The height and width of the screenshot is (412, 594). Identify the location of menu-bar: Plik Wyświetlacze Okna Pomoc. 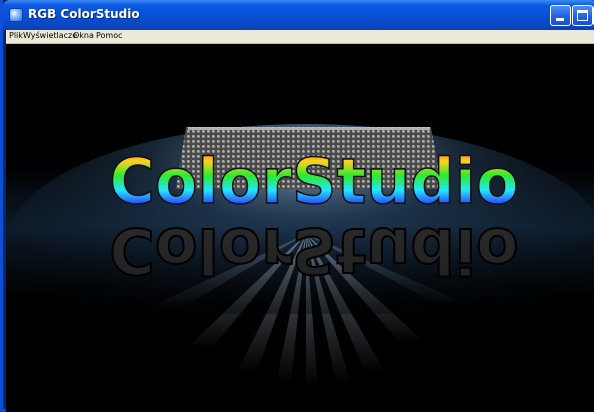
(300, 37).